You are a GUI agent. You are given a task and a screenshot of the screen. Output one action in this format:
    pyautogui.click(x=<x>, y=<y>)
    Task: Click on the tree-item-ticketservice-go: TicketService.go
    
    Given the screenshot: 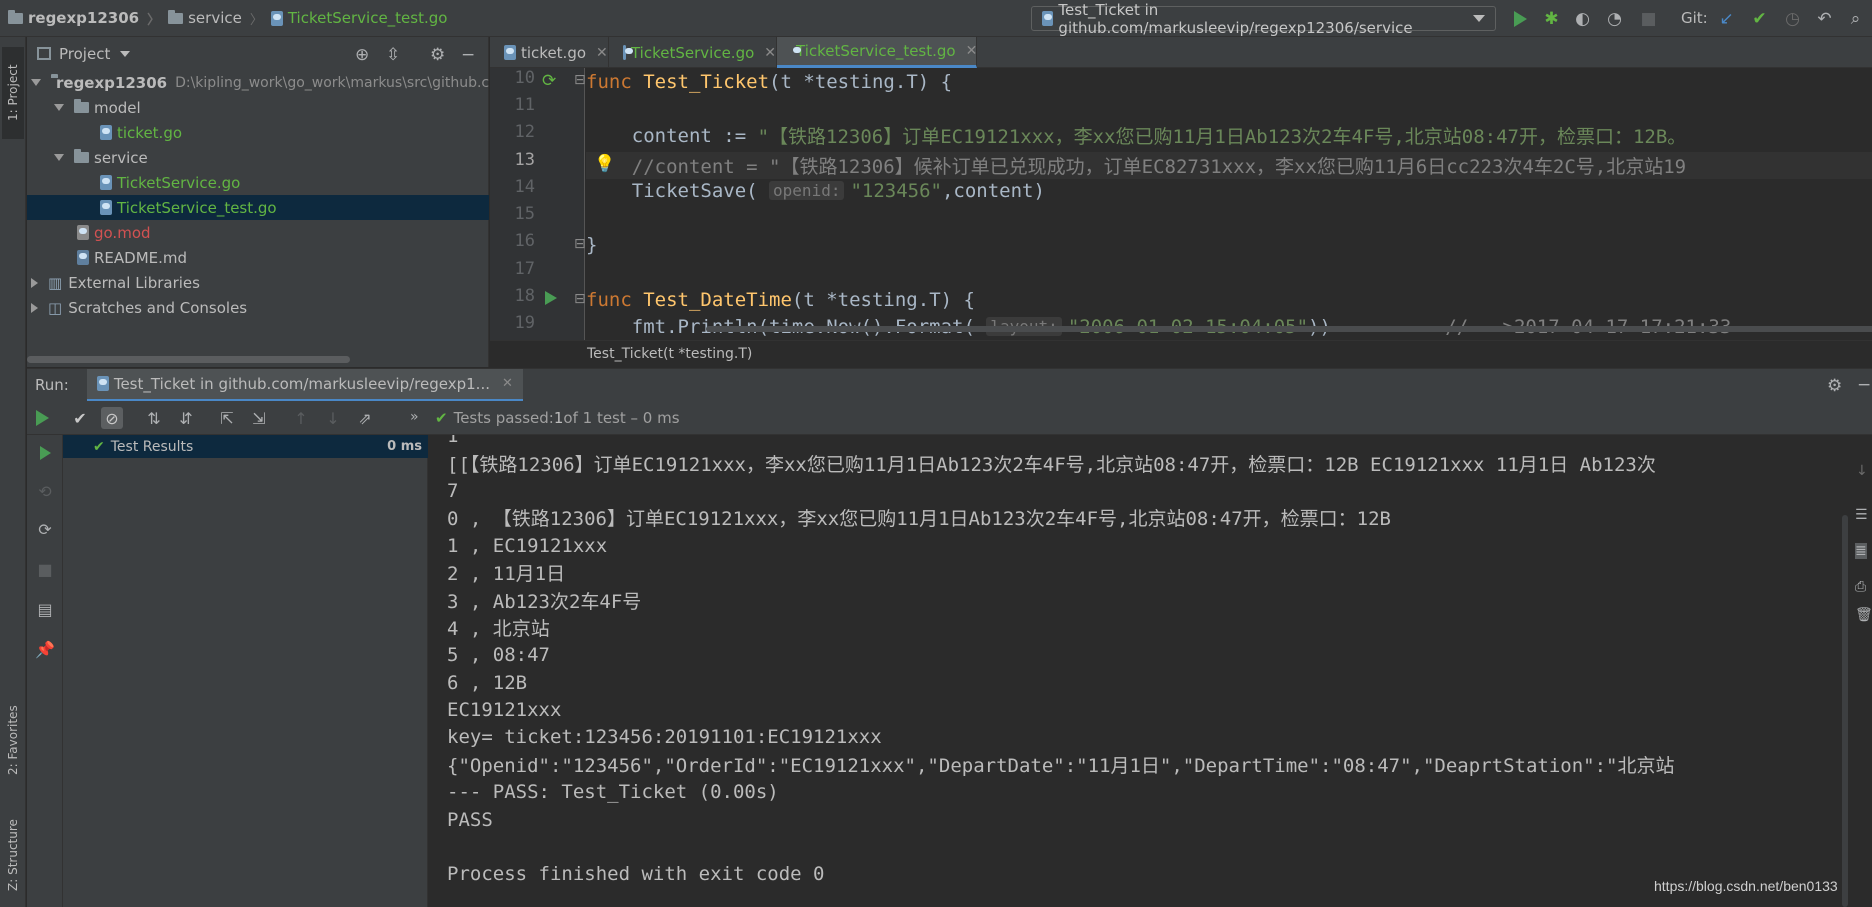 What is the action you would take?
    pyautogui.click(x=258, y=182)
    